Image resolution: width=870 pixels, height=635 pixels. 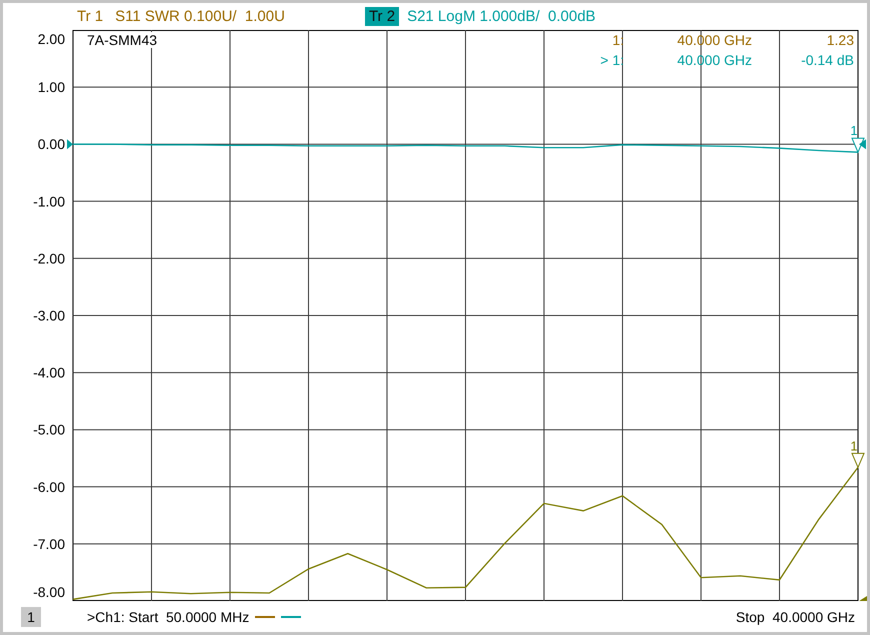 I want to click on trace-format-label: S11 SWR 0.100U/ 1.00U, so click(x=200, y=16).